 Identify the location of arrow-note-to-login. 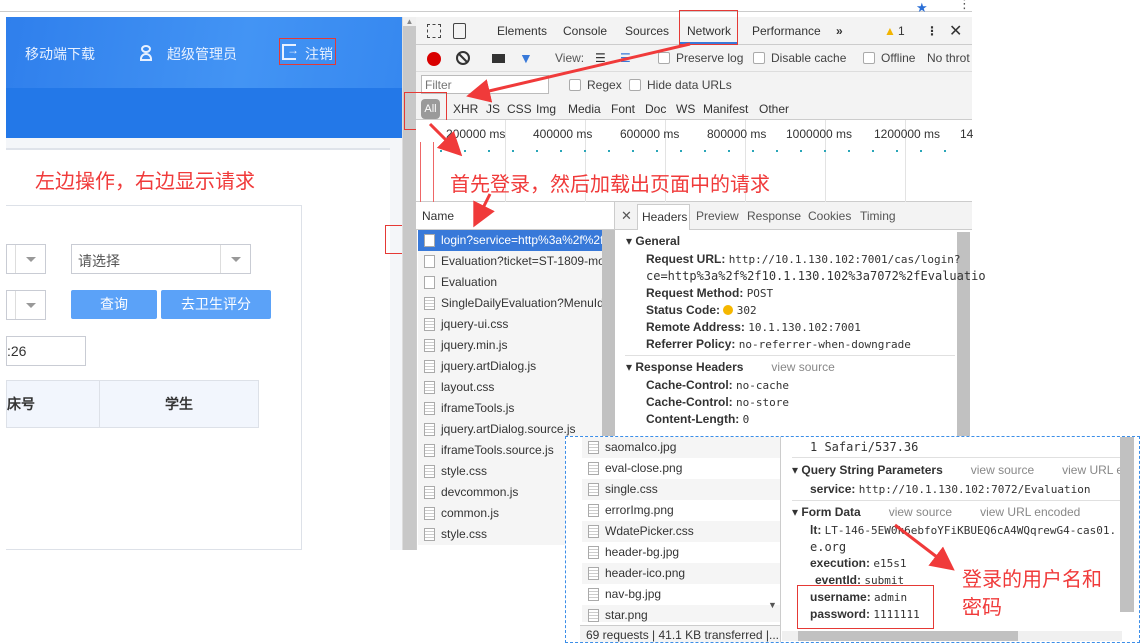
(484, 210).